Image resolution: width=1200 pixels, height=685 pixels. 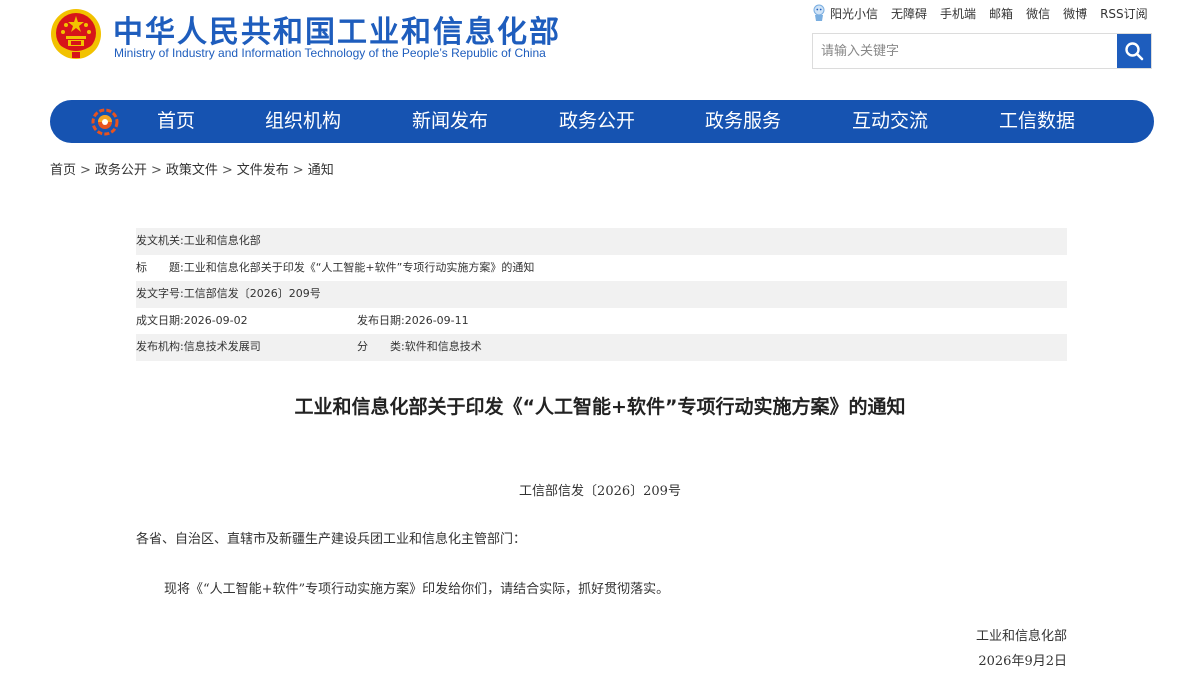 I want to click on main-nav: 首页 组织机构 新闻发布 政务公开 政务服务 互动交流 工信数据, so click(x=602, y=121).